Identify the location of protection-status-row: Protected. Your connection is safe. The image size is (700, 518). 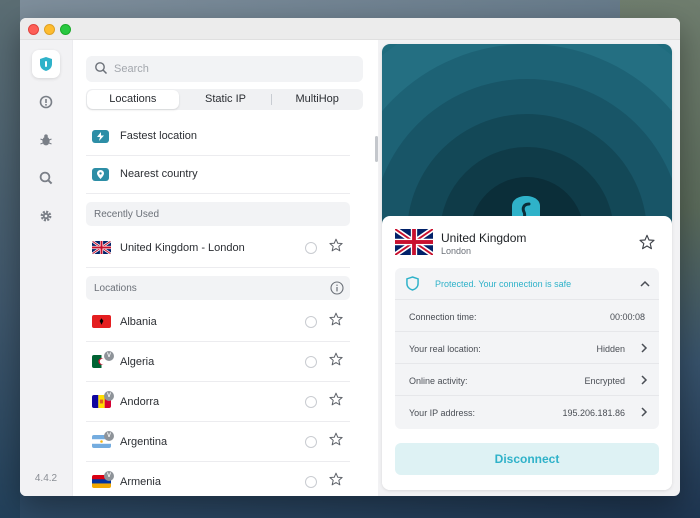
(527, 284).